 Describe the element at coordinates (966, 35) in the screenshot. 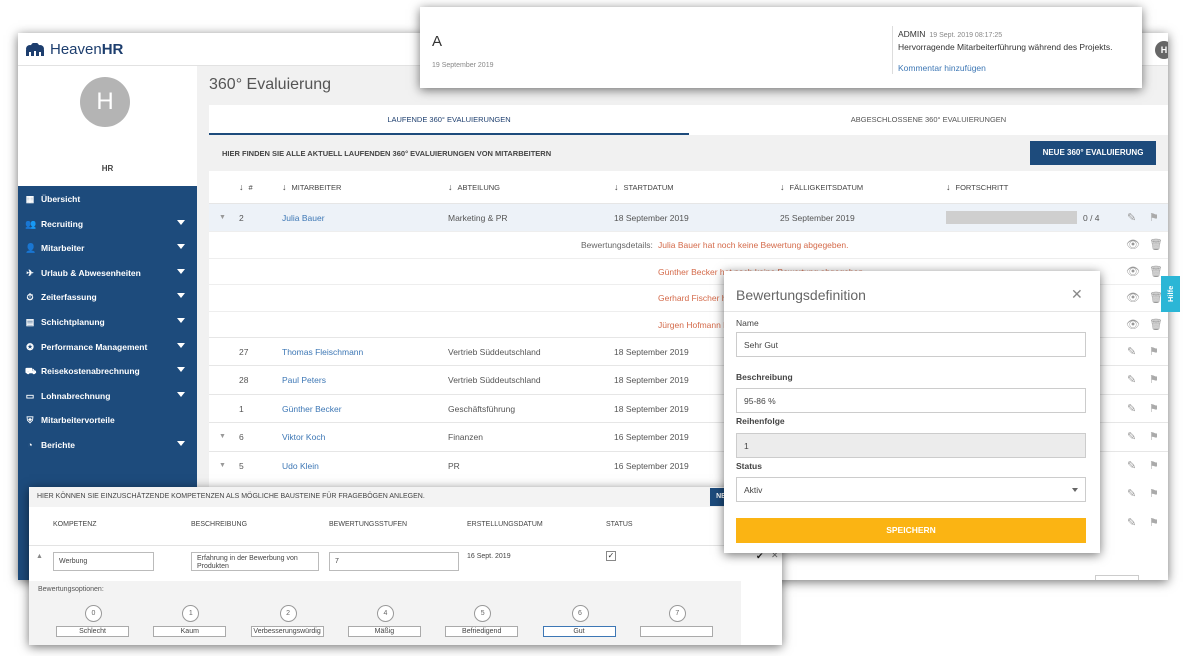

I see `comment-timestamp: 19 Sept. 2019 08:17:25` at that location.